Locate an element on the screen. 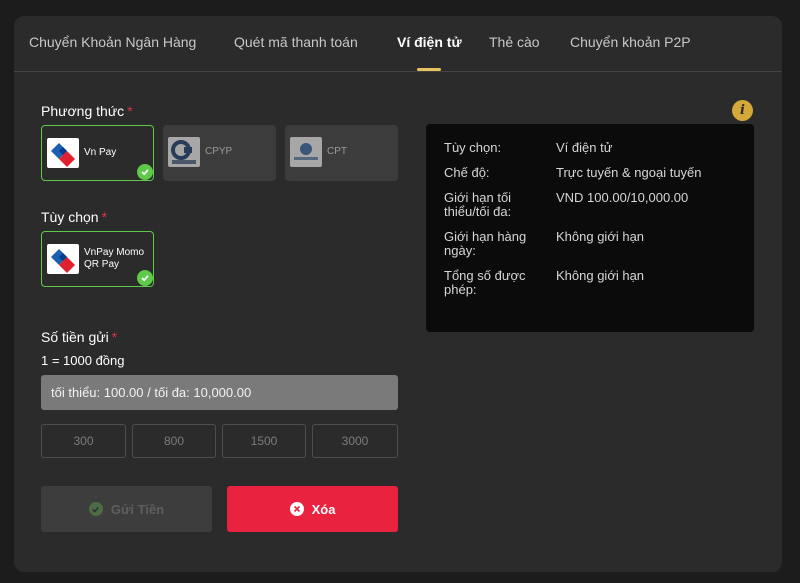 Image resolution: width=800 pixels, height=583 pixels. submit-button-label: Gửi Tiền is located at coordinates (137, 509).